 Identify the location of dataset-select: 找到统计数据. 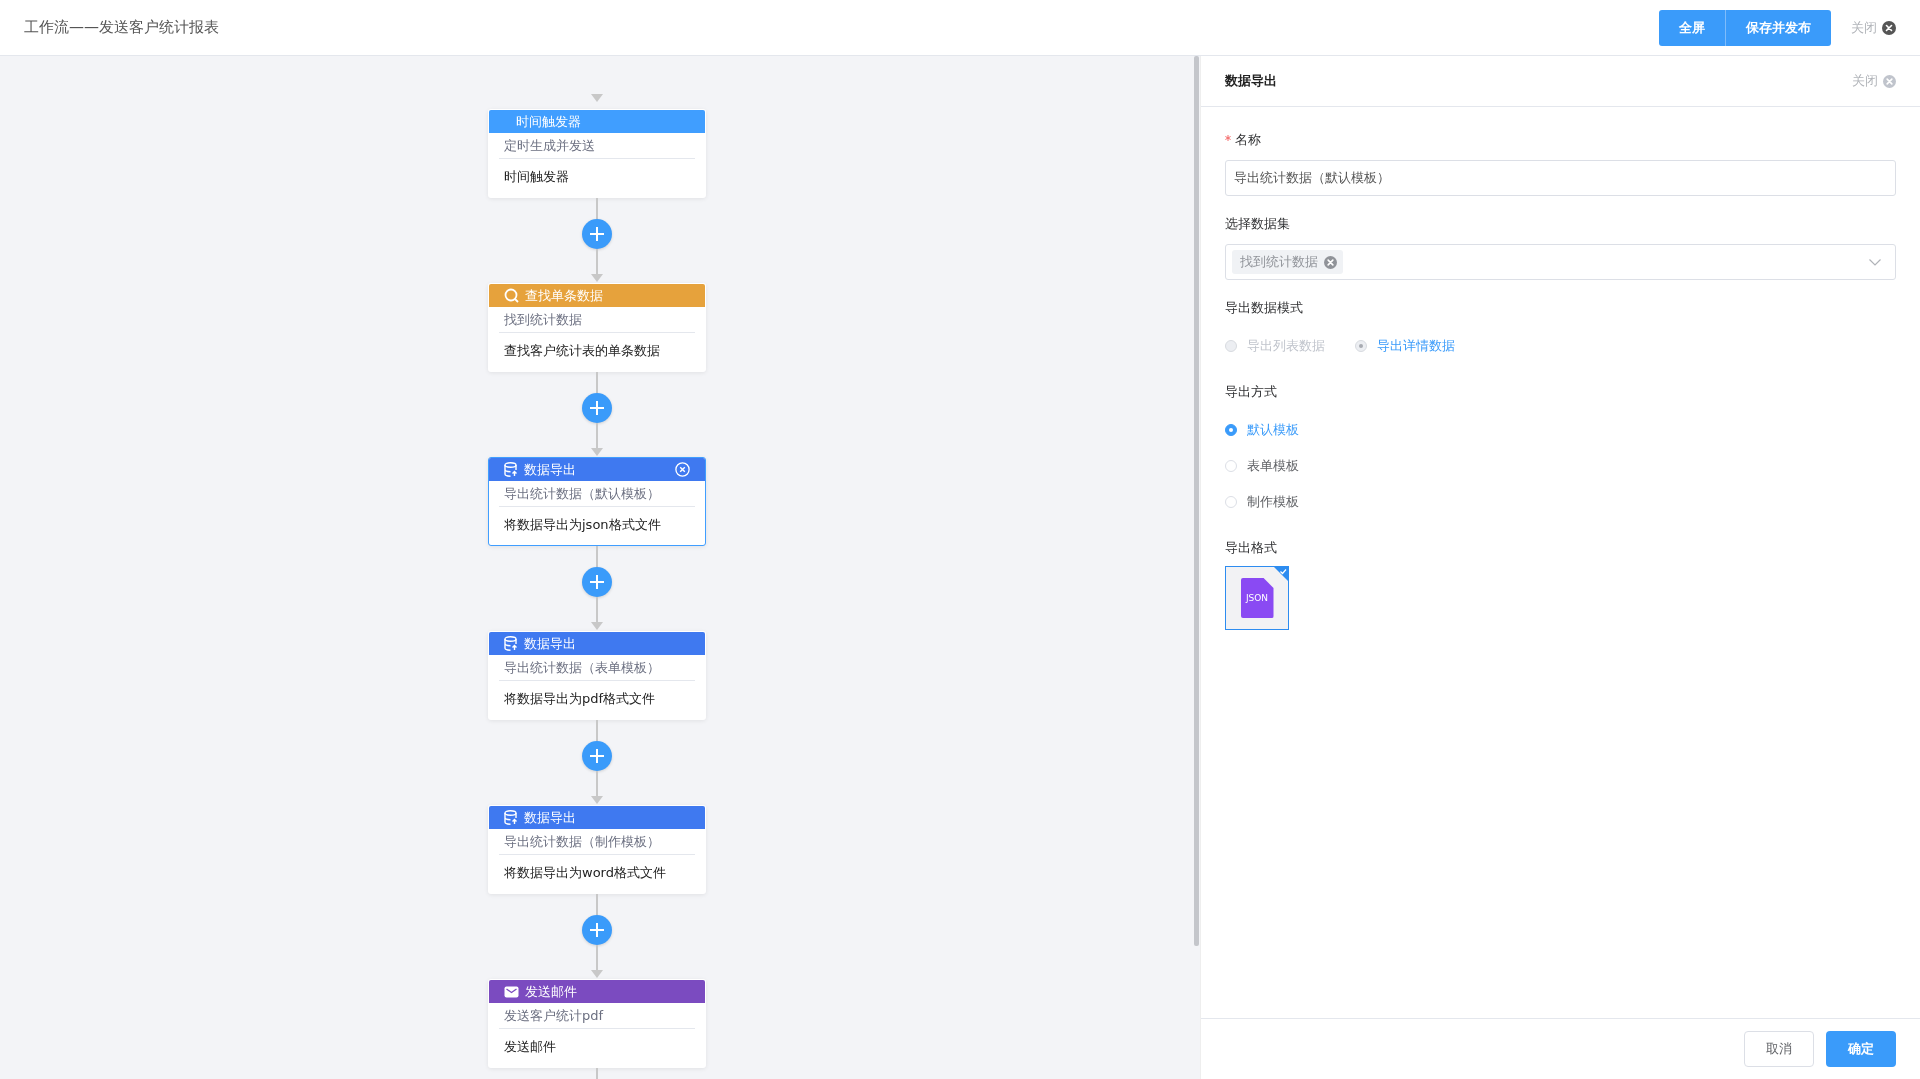
(1560, 262).